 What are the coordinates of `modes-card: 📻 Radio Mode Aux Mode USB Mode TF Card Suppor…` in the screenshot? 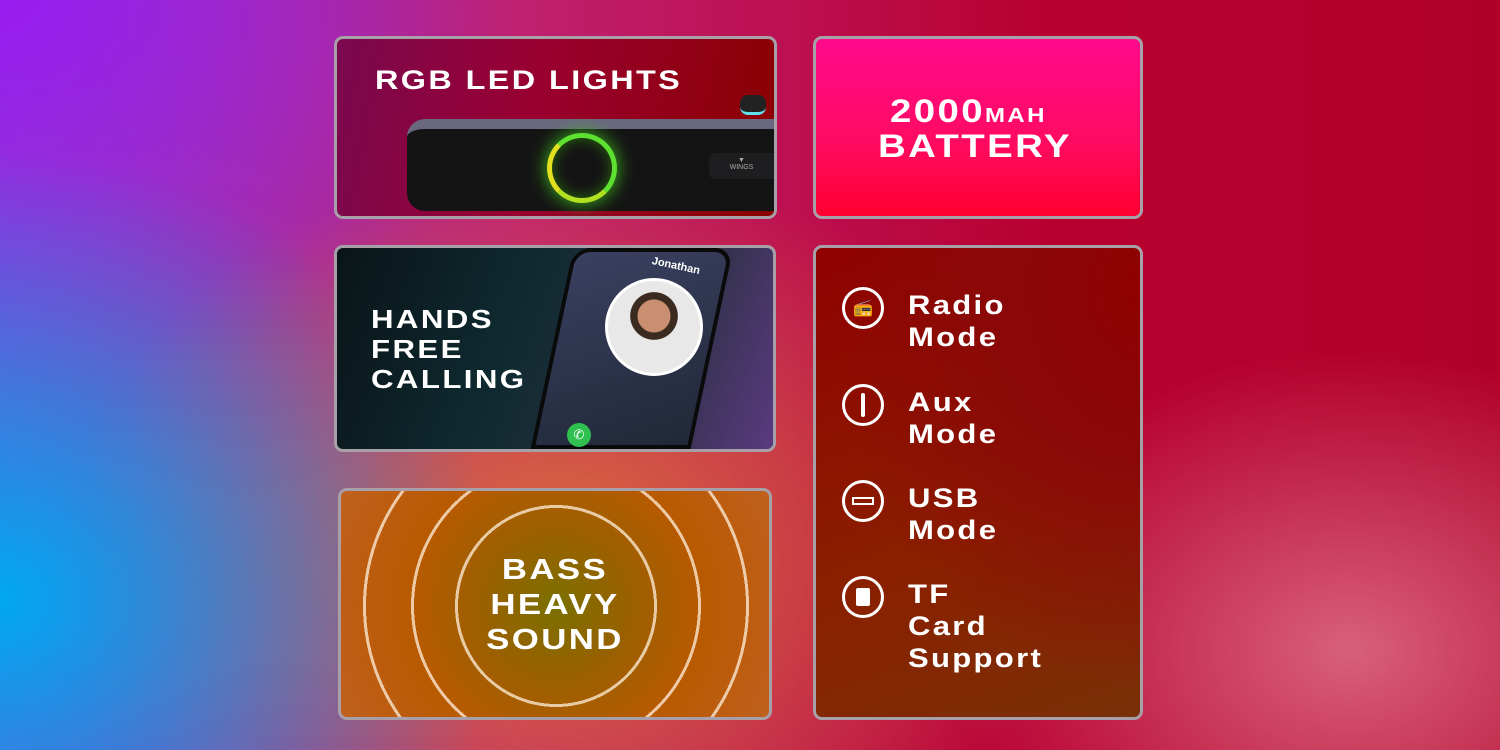 It's located at (978, 482).